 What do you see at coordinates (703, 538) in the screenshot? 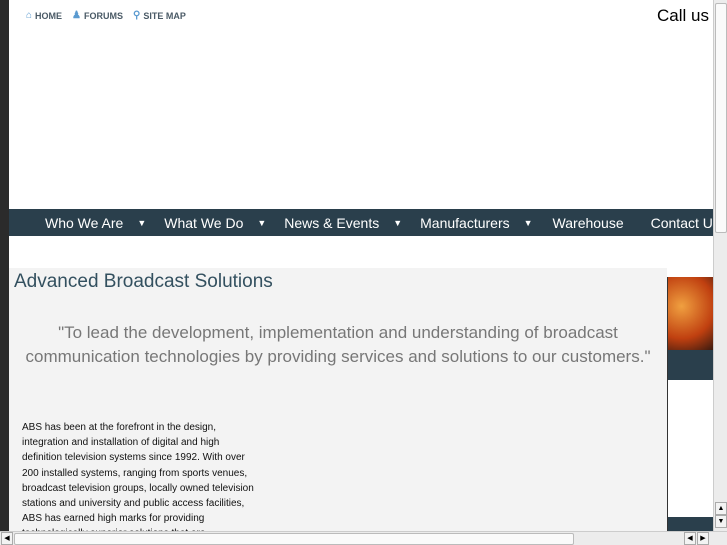
I see `scroll-right-icon: ▶` at bounding box center [703, 538].